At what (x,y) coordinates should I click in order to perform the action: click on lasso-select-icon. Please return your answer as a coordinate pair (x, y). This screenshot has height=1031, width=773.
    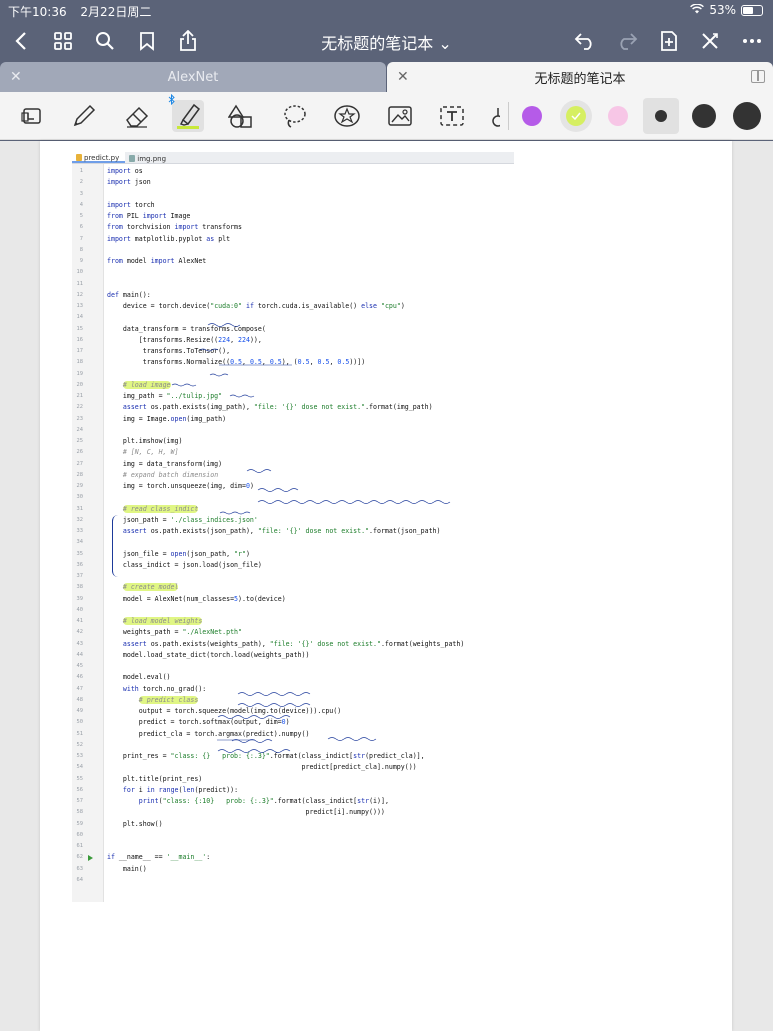
    Looking at the image, I should click on (32, 116).